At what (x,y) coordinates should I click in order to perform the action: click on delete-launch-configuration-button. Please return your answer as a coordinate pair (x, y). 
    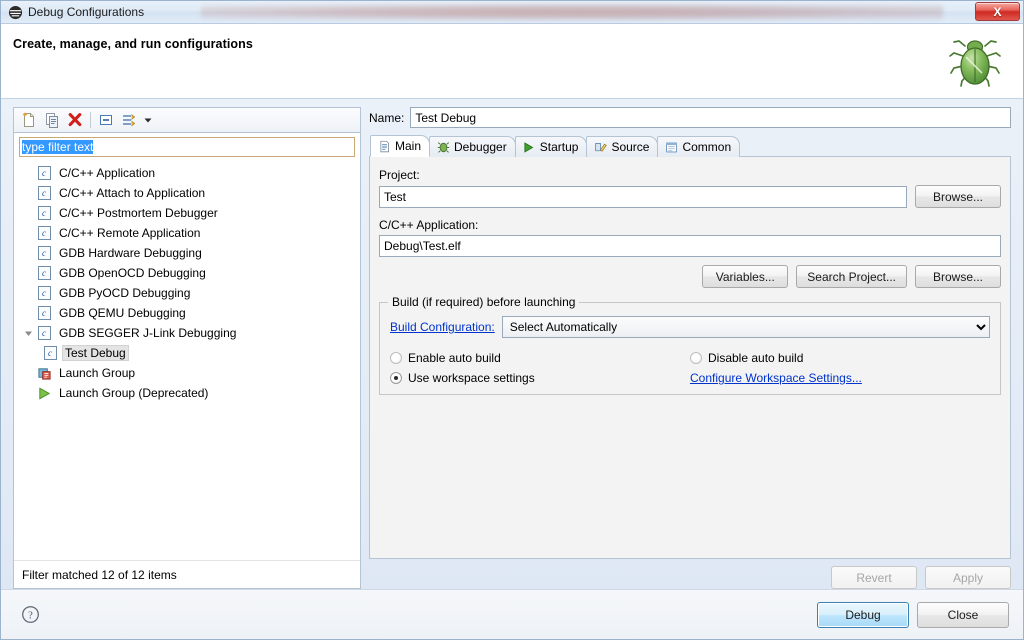
    Looking at the image, I should click on (75, 120).